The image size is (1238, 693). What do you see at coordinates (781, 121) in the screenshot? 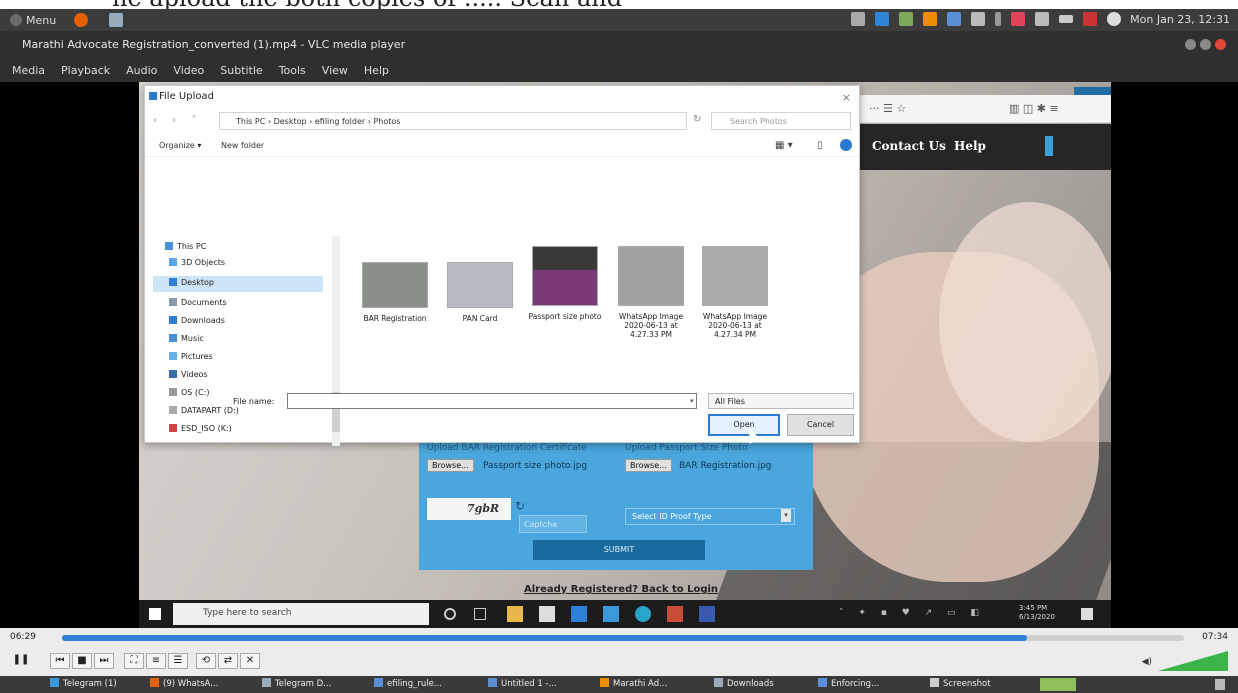
I see `search-input: Search Photos` at bounding box center [781, 121].